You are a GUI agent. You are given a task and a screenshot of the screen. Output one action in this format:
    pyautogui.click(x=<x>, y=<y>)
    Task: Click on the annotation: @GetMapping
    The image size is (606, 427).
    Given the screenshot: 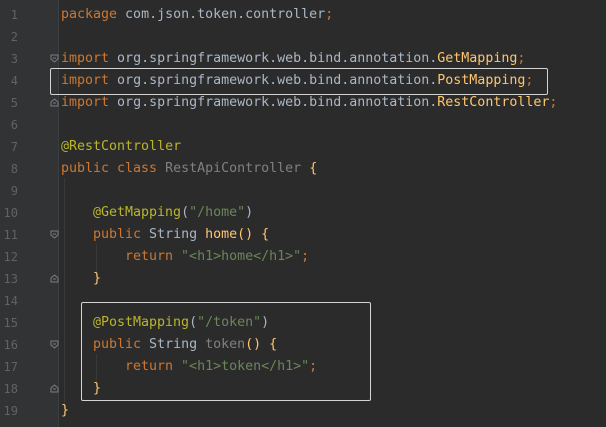 What is the action you would take?
    pyautogui.click(x=137, y=212)
    